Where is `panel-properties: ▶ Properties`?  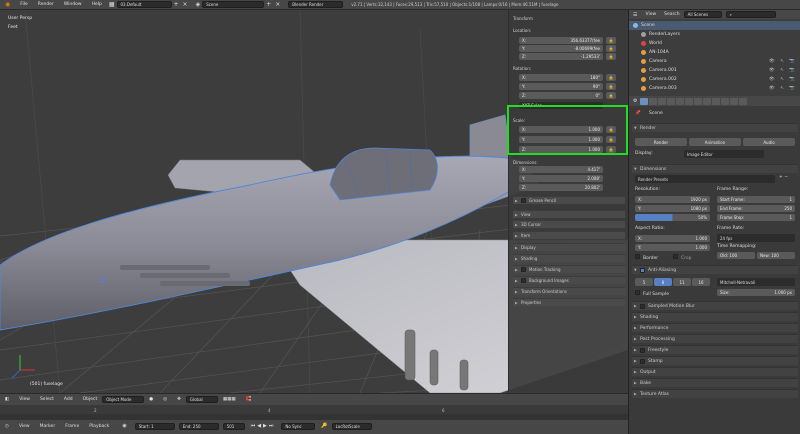 panel-properties: ▶ Properties is located at coordinates (569, 302).